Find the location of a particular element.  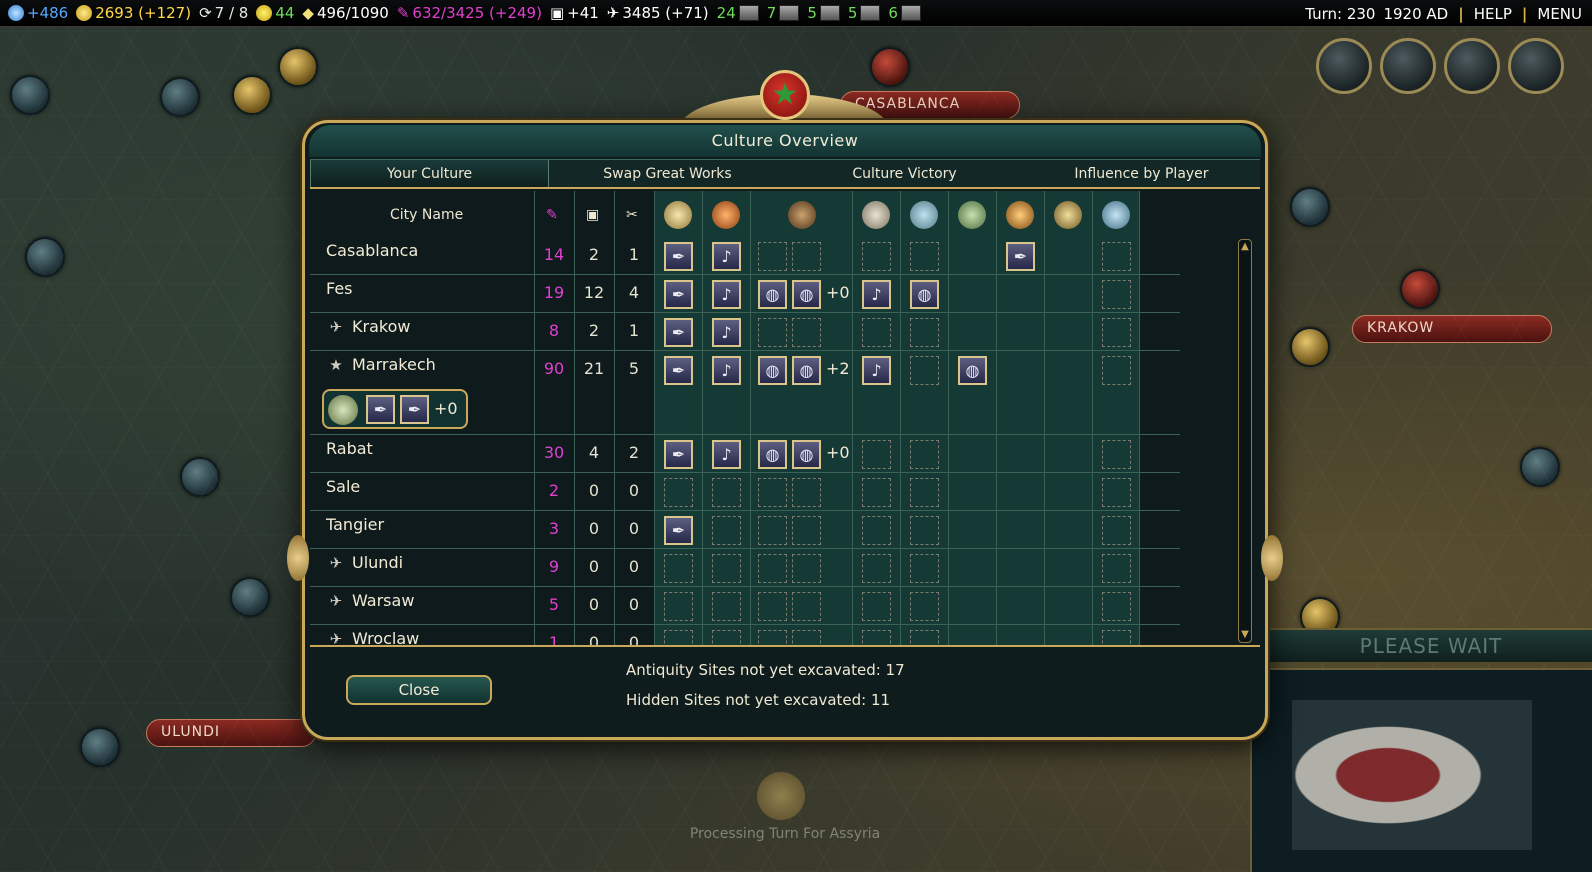

table-row: ✈ Krakow 8 2 1 ✒ ♪ is located at coordinates (745, 332).